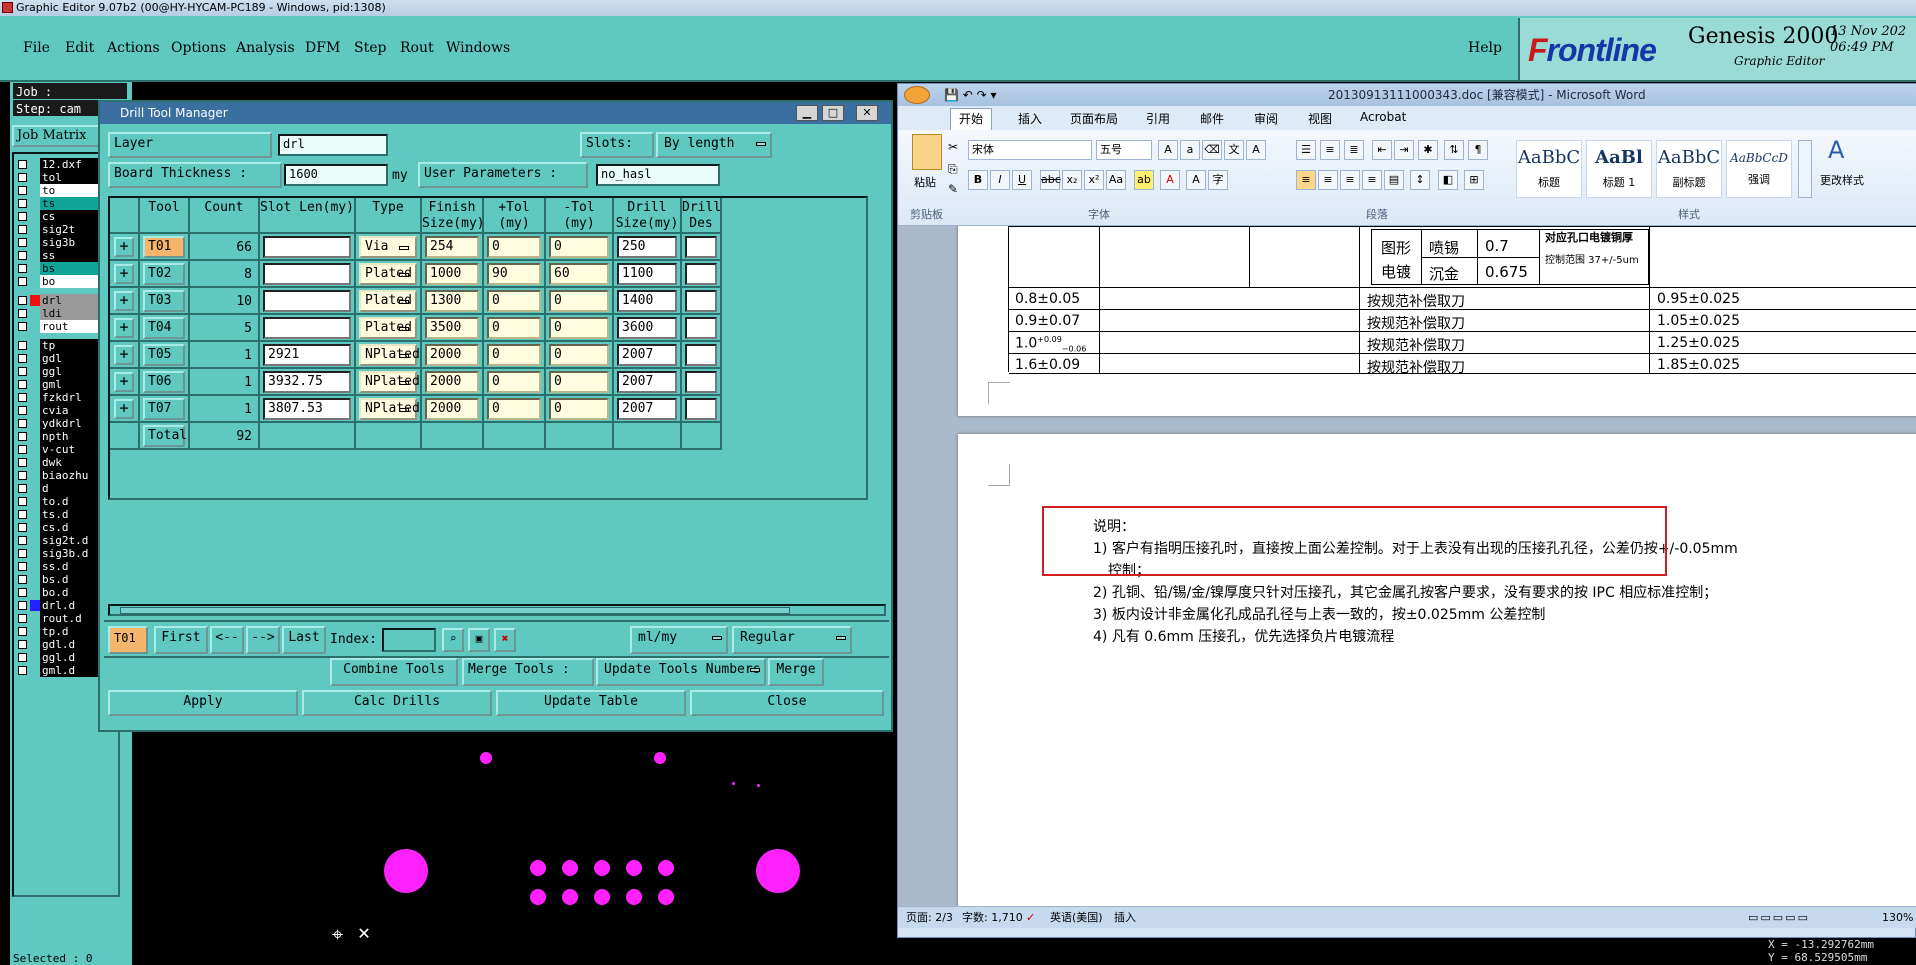  I want to click on distribute-icon: ▤, so click(1394, 180).